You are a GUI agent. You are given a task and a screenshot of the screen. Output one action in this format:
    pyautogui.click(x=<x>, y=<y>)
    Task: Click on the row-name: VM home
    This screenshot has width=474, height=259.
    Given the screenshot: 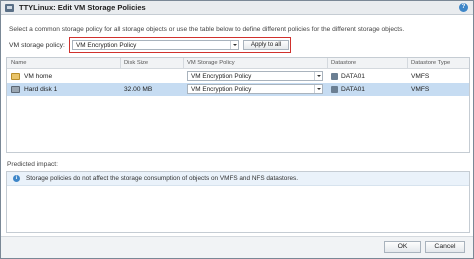 What is the action you would take?
    pyautogui.click(x=38, y=76)
    